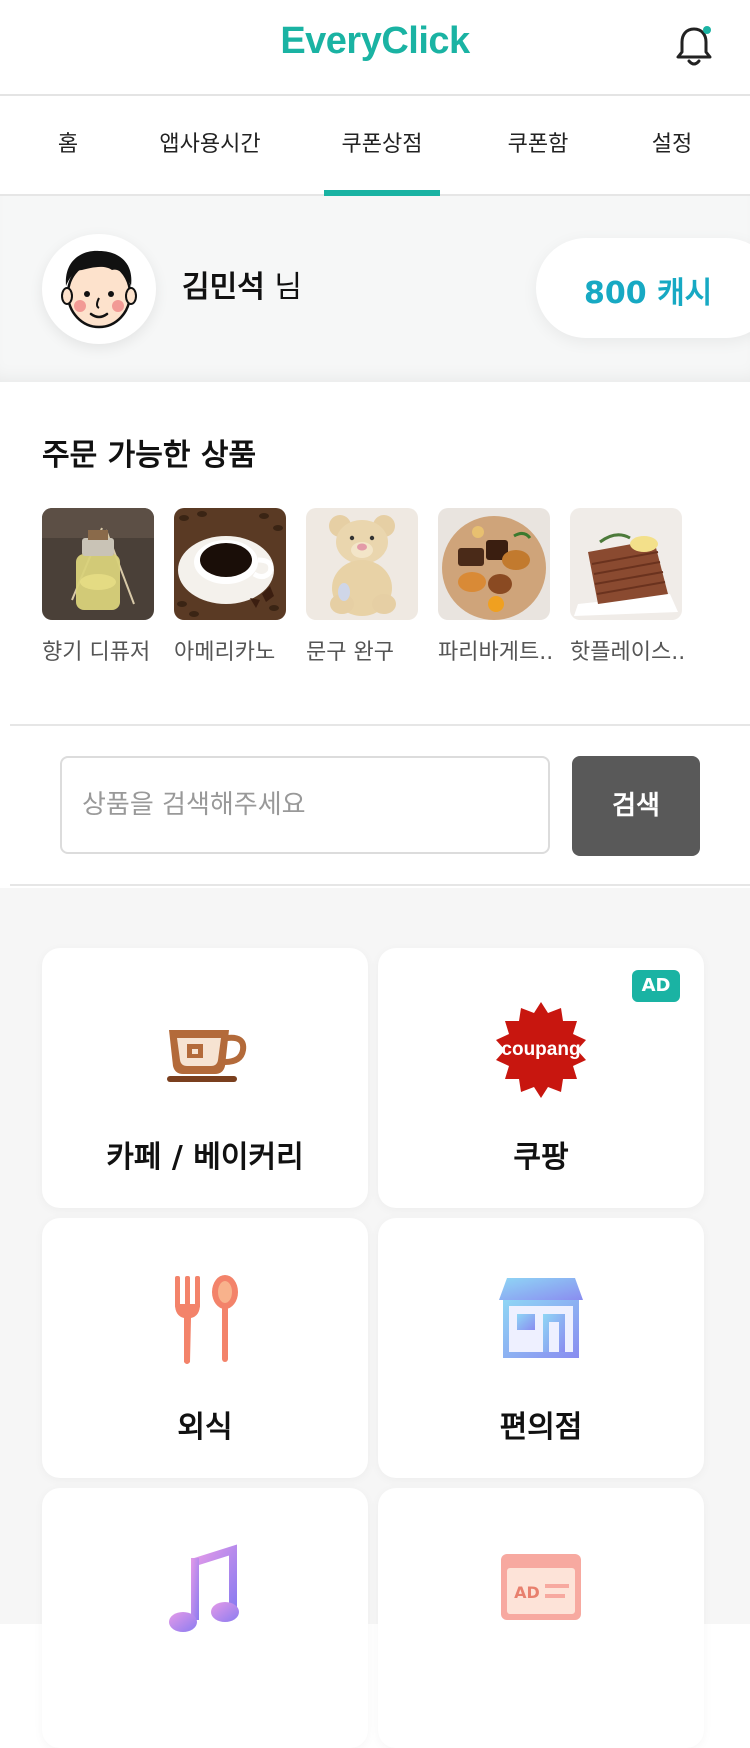 Image resolution: width=750 pixels, height=1748 pixels. Describe the element at coordinates (205, 1427) in the screenshot. I see `category-label: 외식` at that location.